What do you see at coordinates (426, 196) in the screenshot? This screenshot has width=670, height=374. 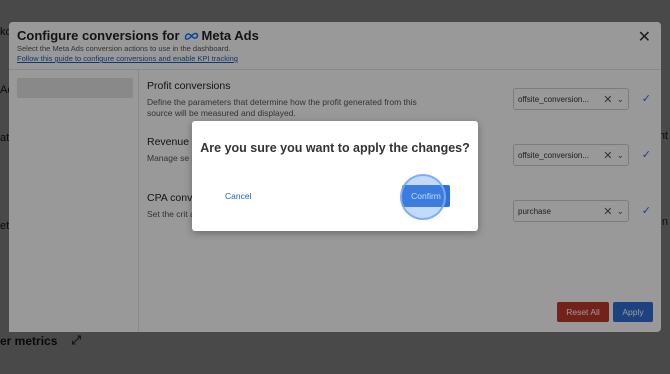 I see `confirm-button: Confirm` at bounding box center [426, 196].